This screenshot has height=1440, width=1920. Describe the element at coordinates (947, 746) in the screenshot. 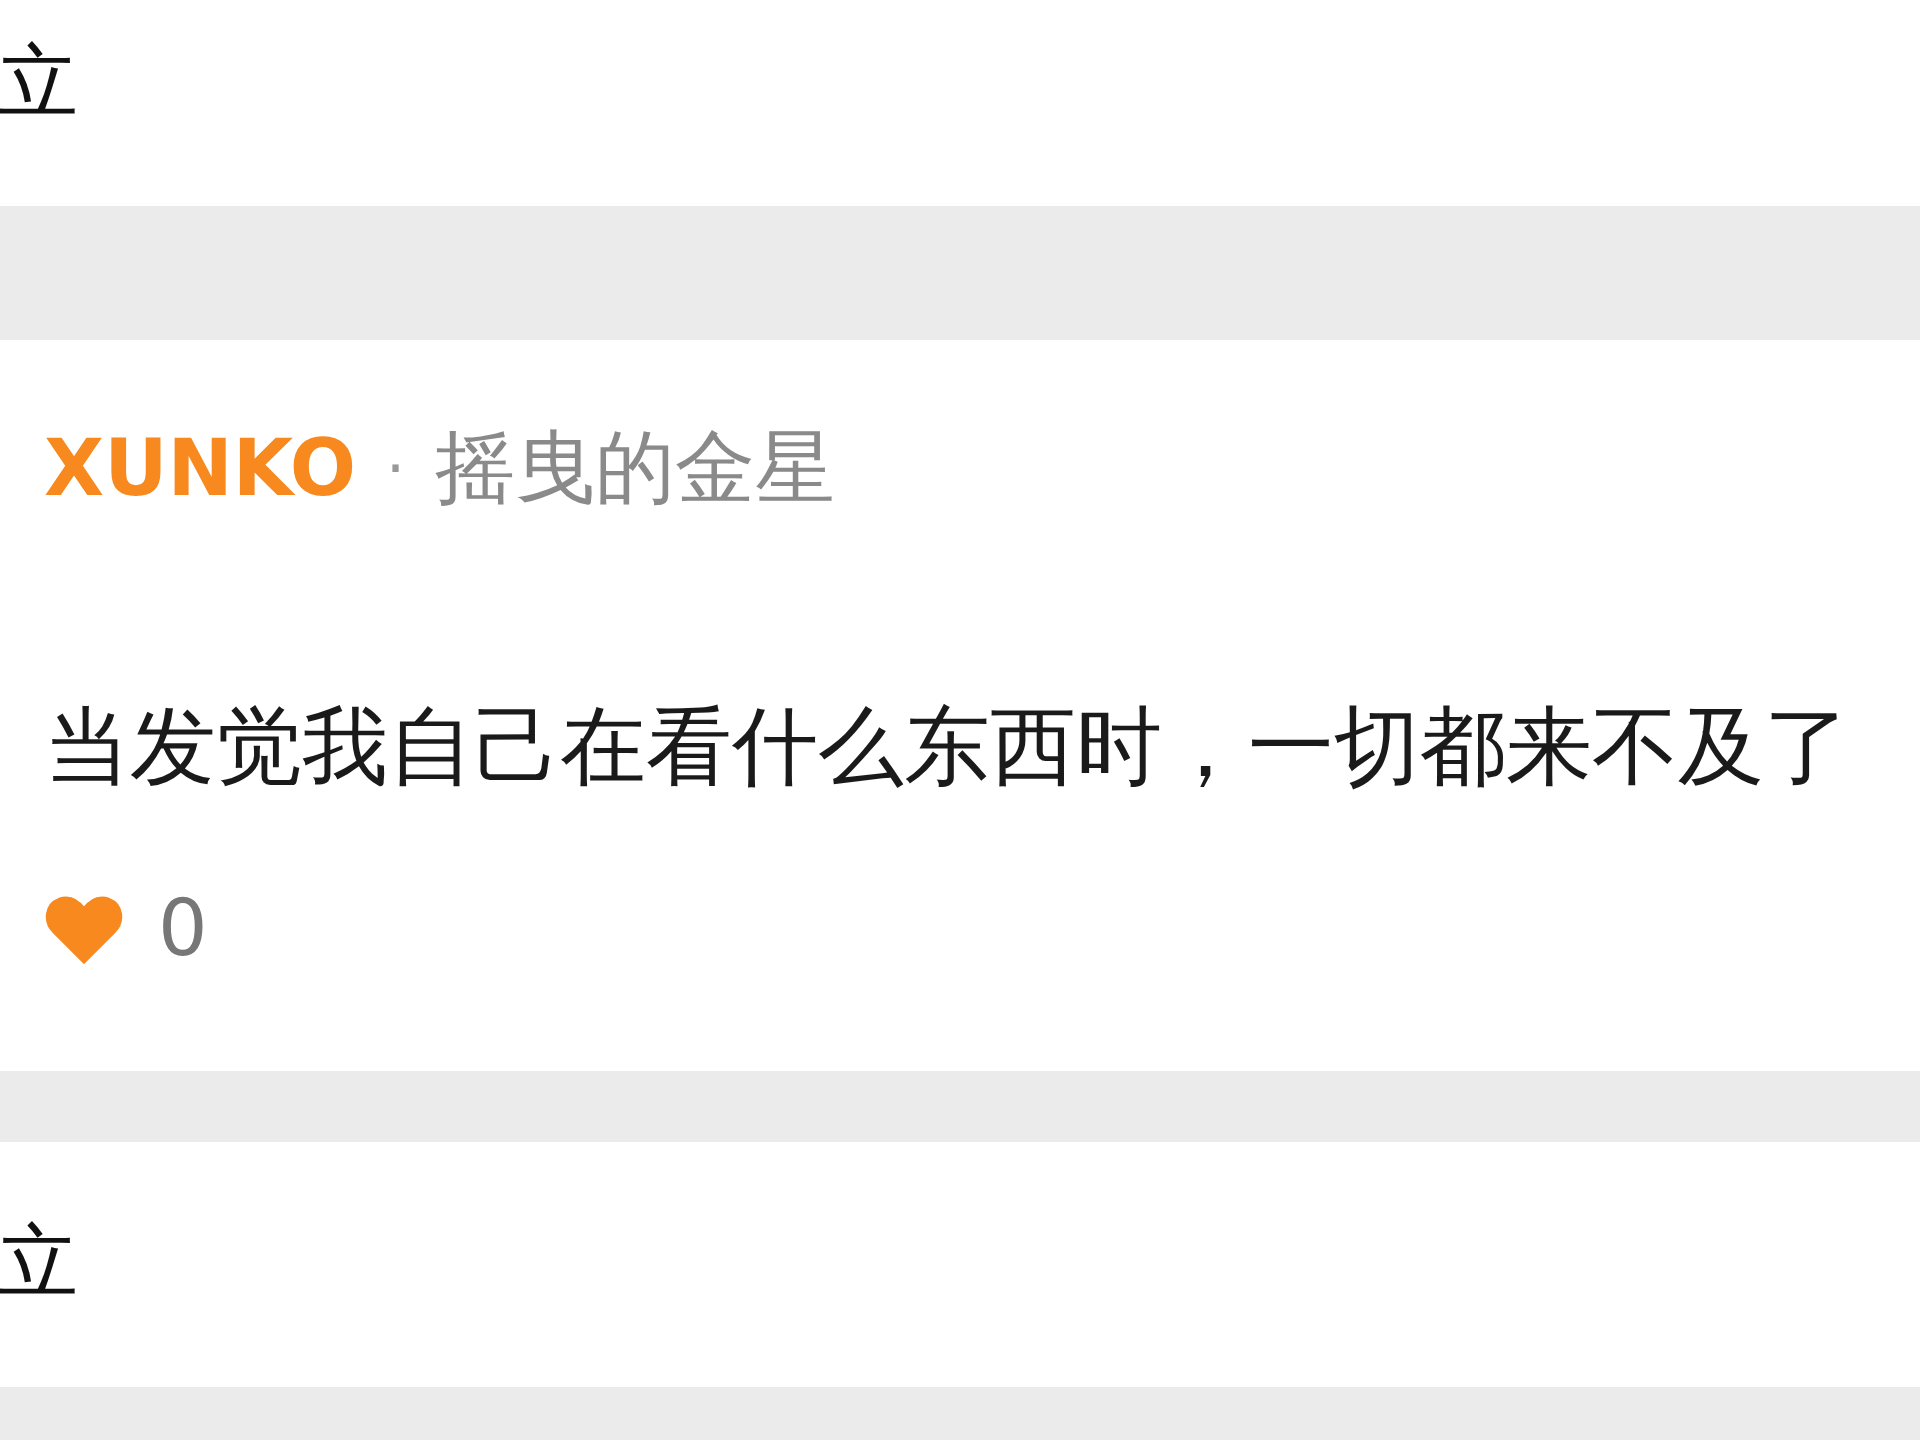

I see `comment-text: 当发觉我自己在看什么东西时，一切都来不及了` at that location.